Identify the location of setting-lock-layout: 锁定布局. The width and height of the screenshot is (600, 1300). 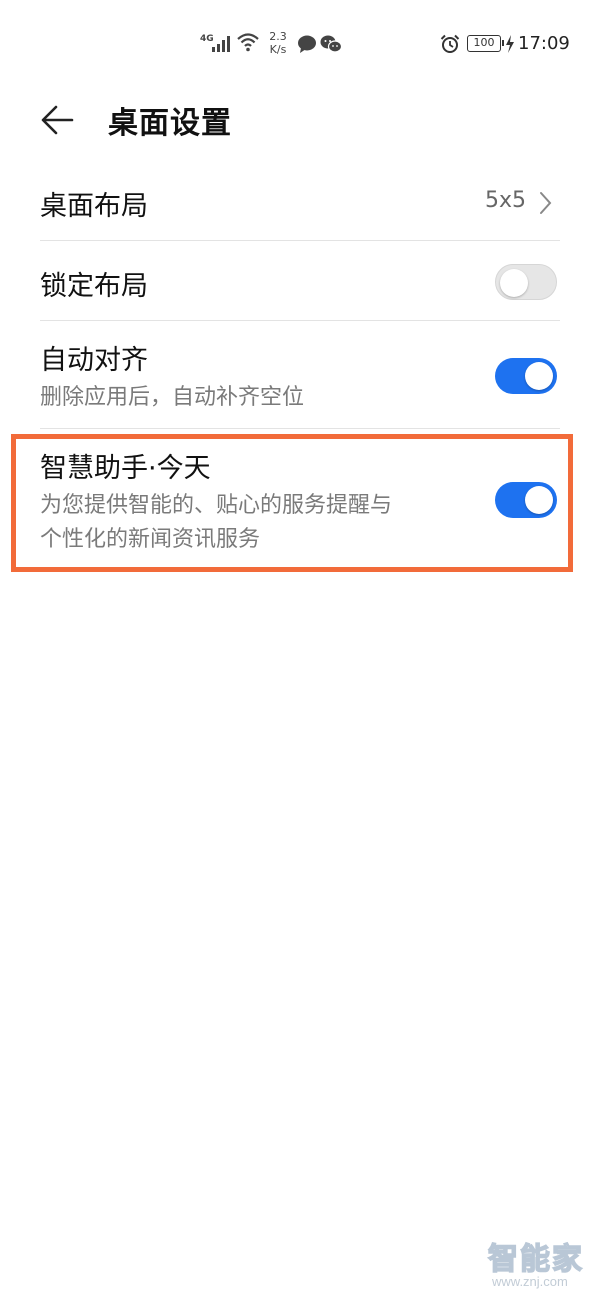
(300, 282).